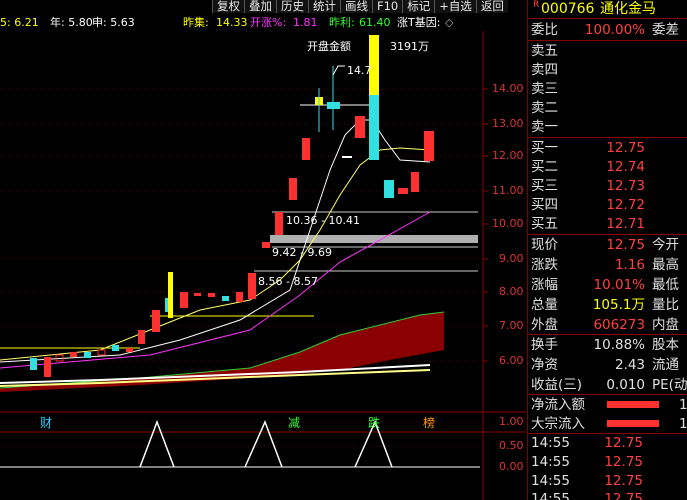 The image size is (687, 500). I want to click on buy-price: 12.74, so click(625, 167).